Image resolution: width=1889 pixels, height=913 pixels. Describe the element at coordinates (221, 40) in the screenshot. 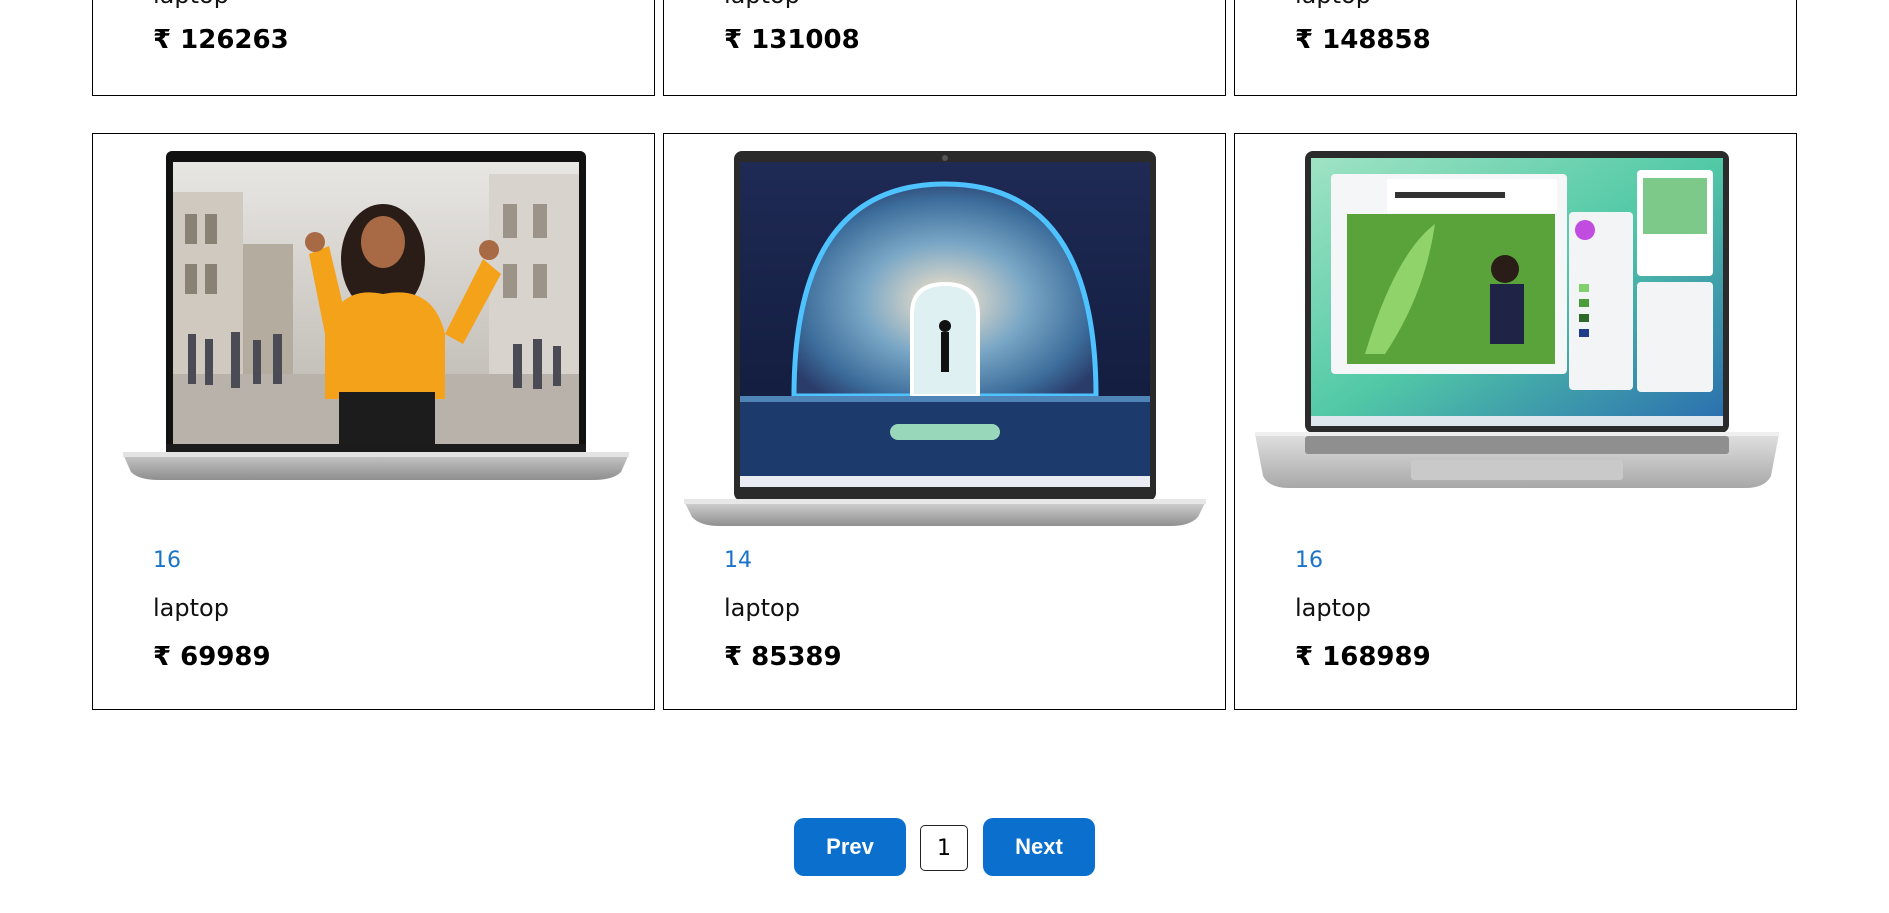

I see `product-price: ₹ 126263` at that location.